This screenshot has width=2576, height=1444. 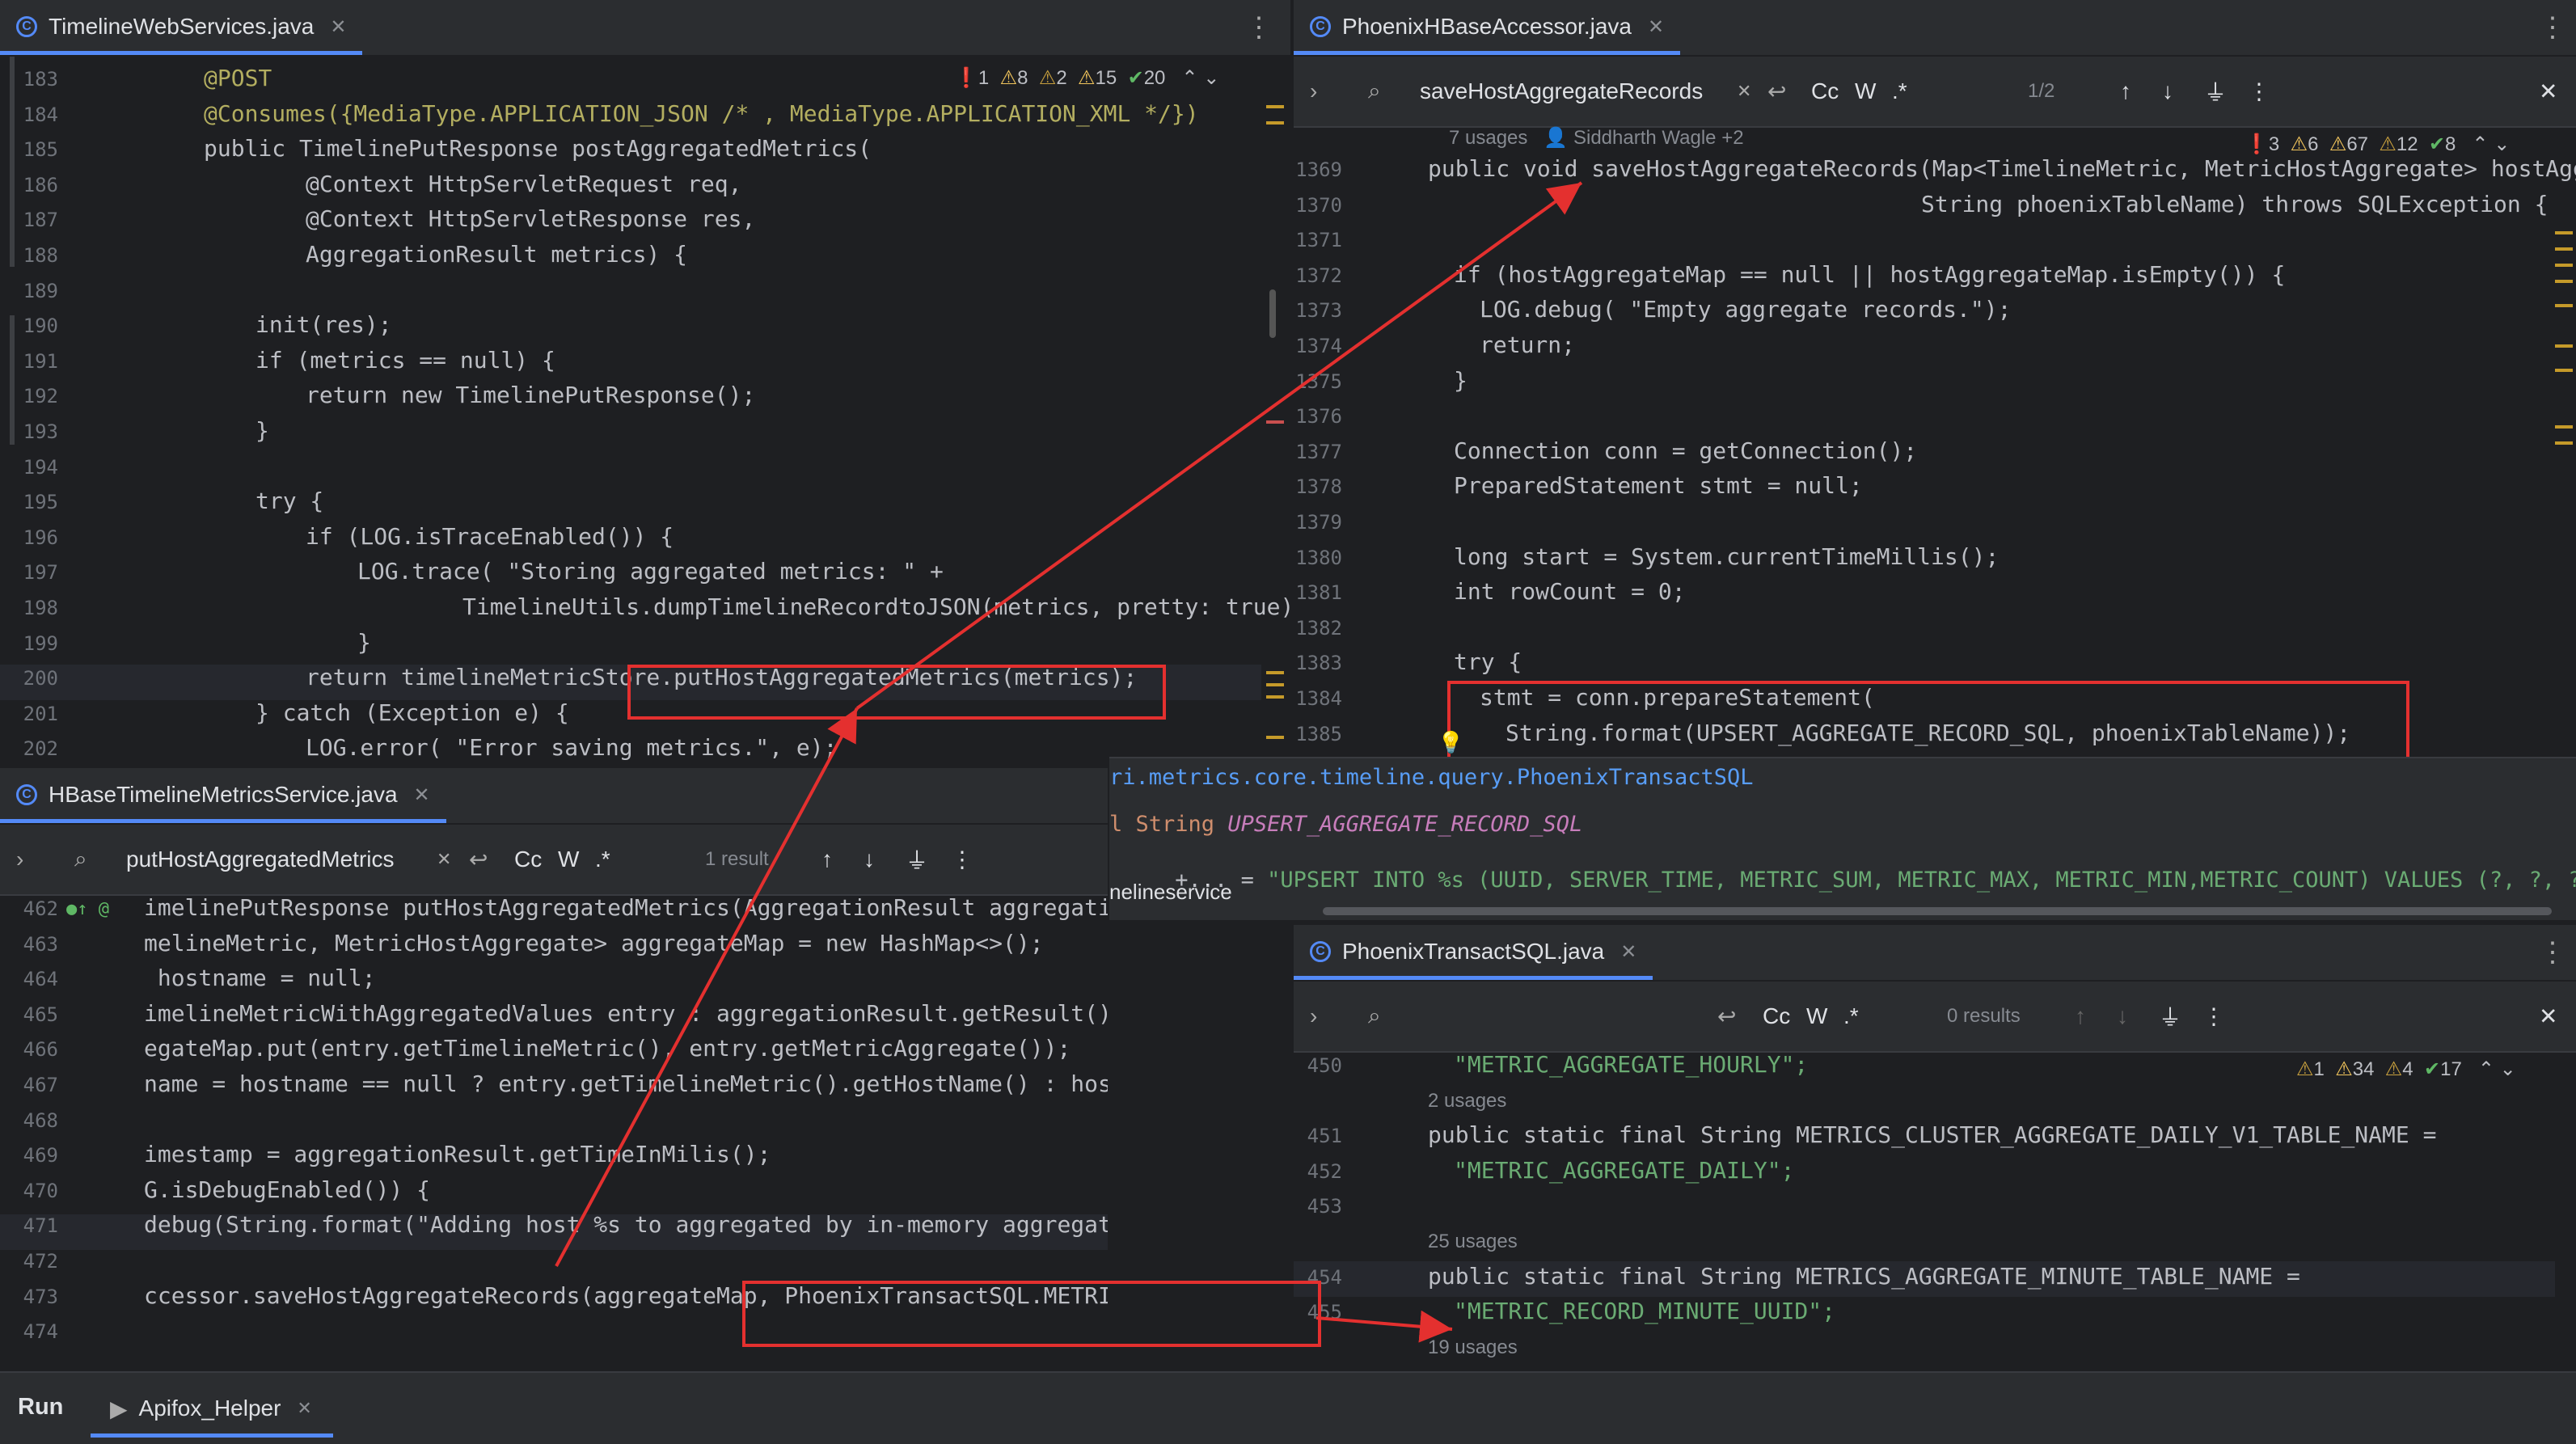 What do you see at coordinates (238, 78) in the screenshot?
I see `code-line: @POST` at bounding box center [238, 78].